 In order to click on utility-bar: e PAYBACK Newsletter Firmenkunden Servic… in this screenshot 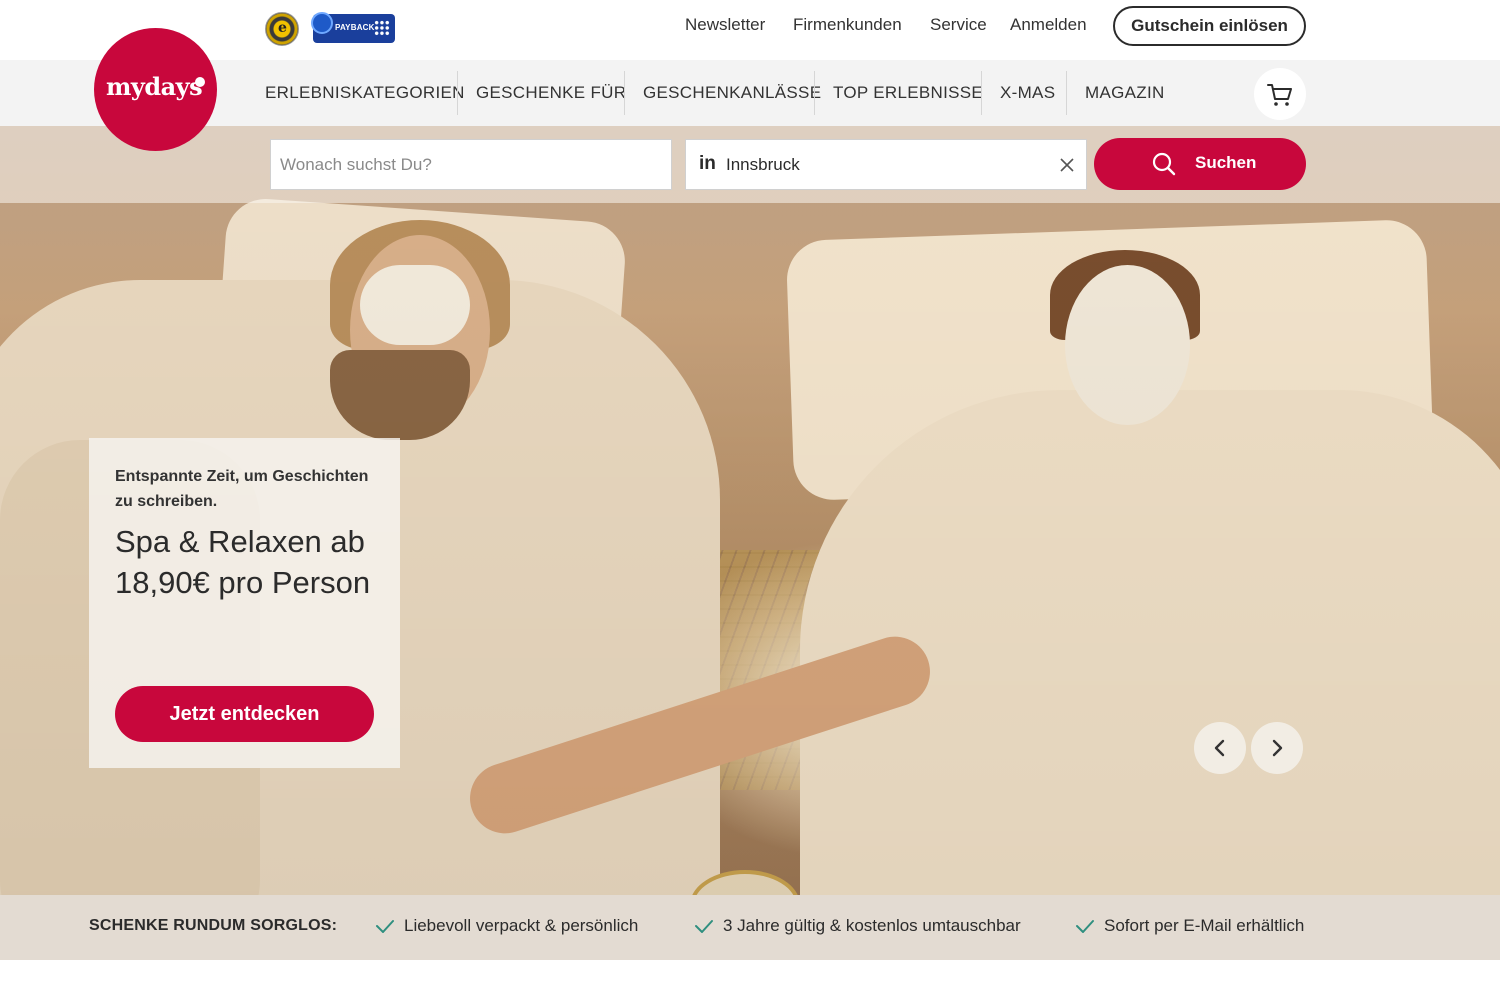, I will do `click(750, 30)`.